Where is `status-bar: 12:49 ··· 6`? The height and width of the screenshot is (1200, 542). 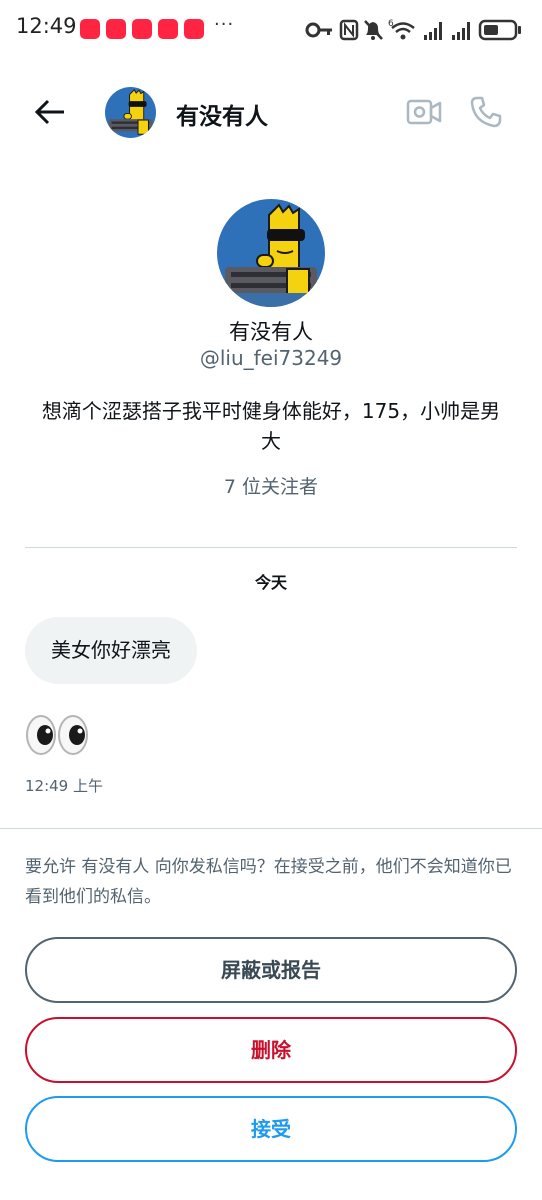 status-bar: 12:49 ··· 6 is located at coordinates (271, 30).